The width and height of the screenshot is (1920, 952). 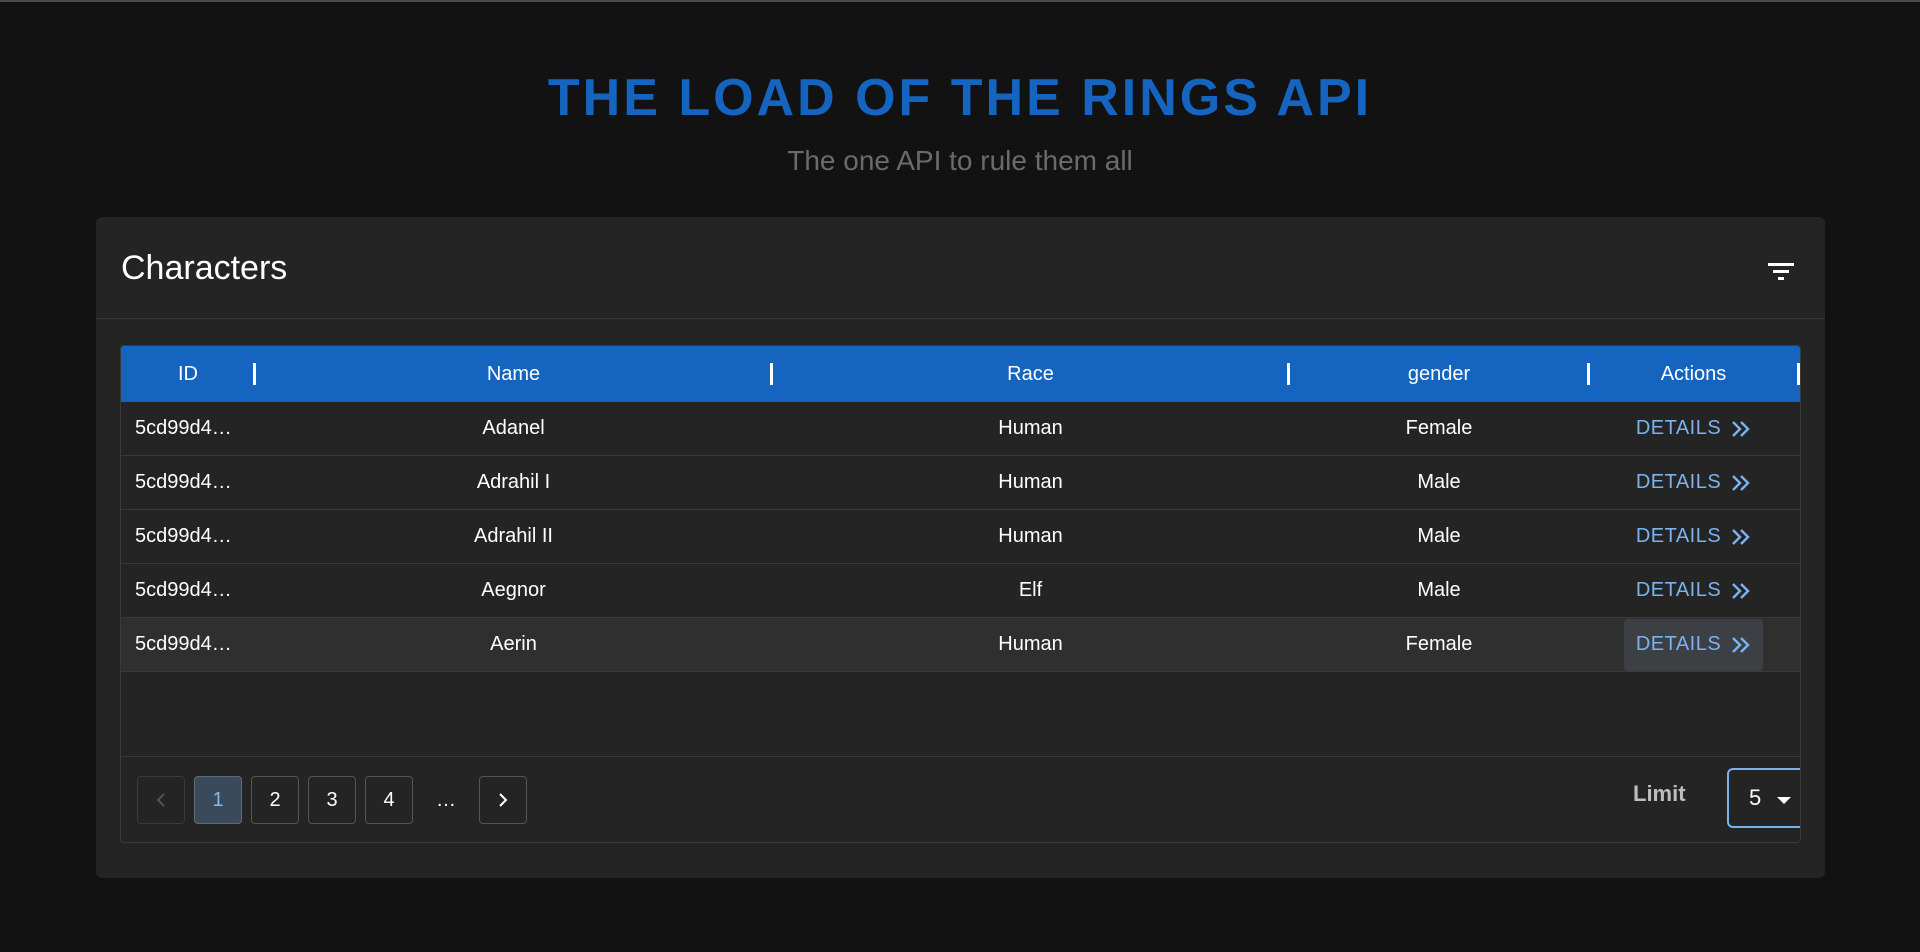 What do you see at coordinates (960, 645) in the screenshot?
I see `table-row: 5cd99d4… Aerin Human Female DETAILS` at bounding box center [960, 645].